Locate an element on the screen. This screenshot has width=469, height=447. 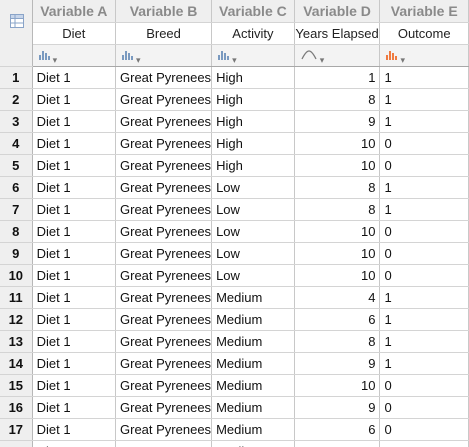
table-row: 7 Diet 1 Great Pyrenees Low 8 1 is located at coordinates (234, 209).